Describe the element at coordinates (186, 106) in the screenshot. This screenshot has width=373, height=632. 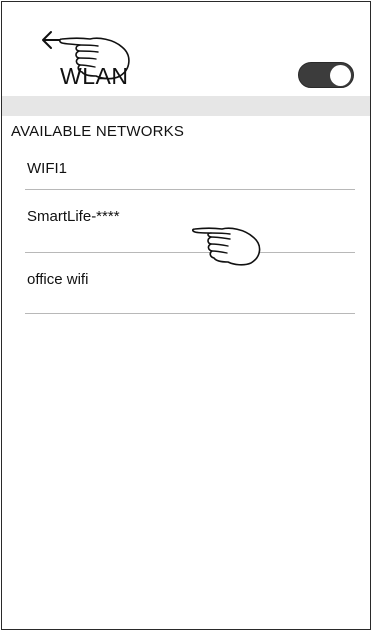
I see `section-divider` at that location.